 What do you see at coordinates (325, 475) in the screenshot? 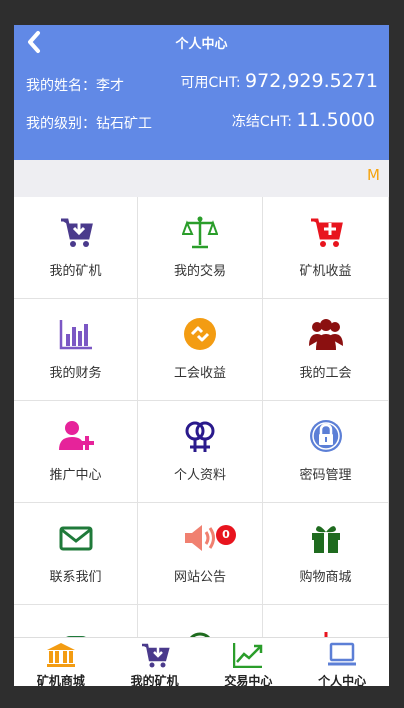
I see `menu-label: 密码管理` at bounding box center [325, 475].